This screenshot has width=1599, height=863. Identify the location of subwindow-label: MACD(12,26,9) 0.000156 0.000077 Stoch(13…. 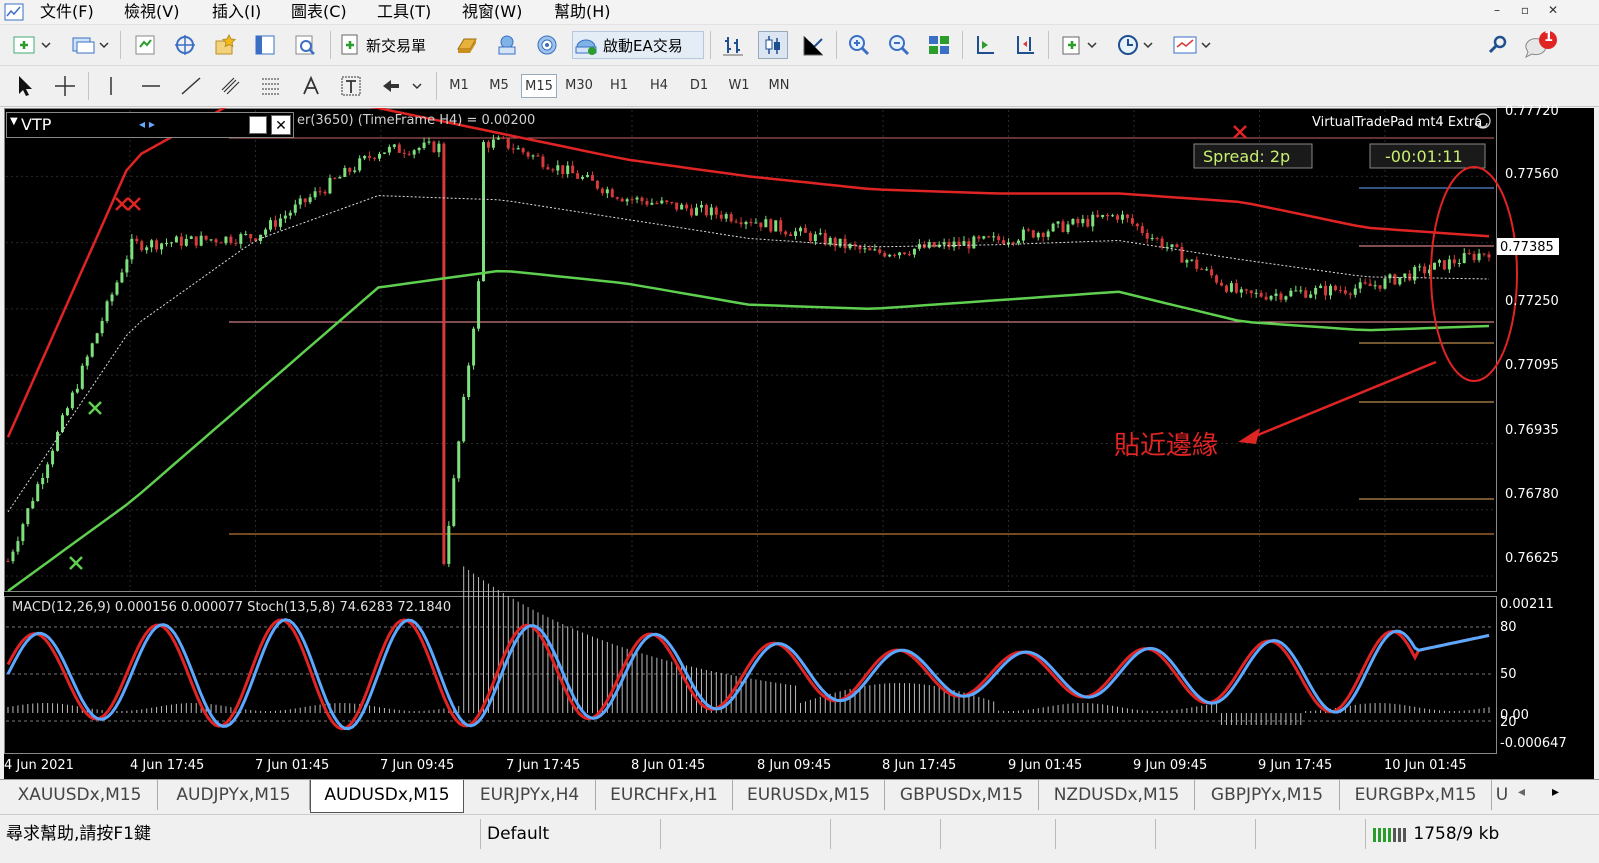
(231, 607).